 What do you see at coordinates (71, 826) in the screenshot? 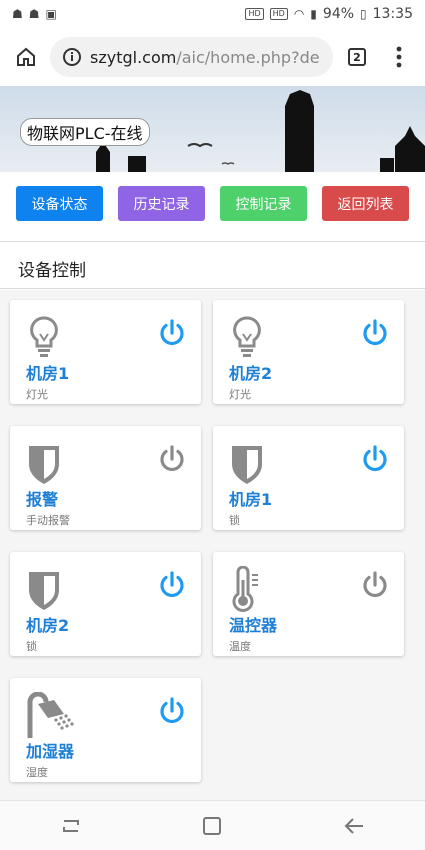
I see `recent-apps-icon` at bounding box center [71, 826].